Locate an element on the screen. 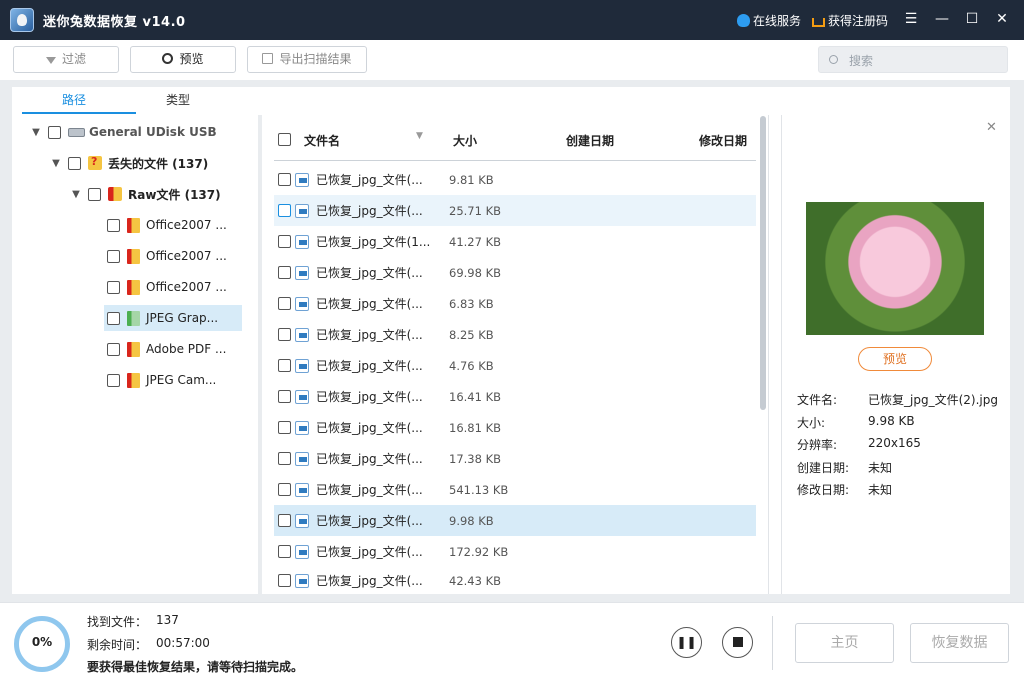 This screenshot has height=683, width=1024. file-list-scrollbar is located at coordinates (763, 263).